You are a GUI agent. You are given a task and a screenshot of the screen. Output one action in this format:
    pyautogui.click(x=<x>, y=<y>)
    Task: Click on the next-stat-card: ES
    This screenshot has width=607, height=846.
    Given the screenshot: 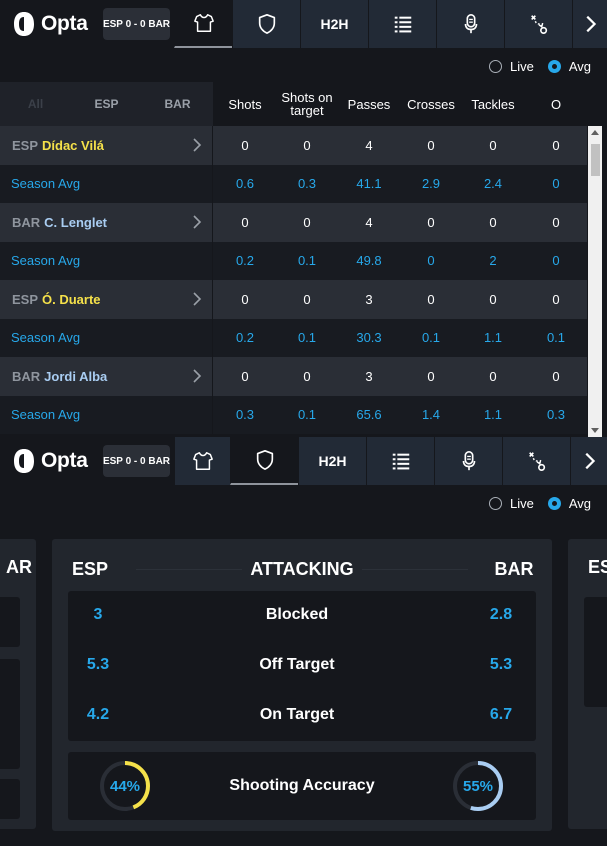 What is the action you would take?
    pyautogui.click(x=587, y=684)
    